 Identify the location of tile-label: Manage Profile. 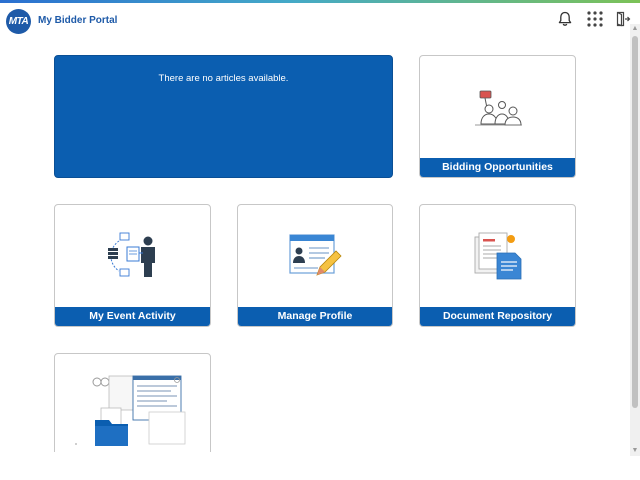
(315, 316).